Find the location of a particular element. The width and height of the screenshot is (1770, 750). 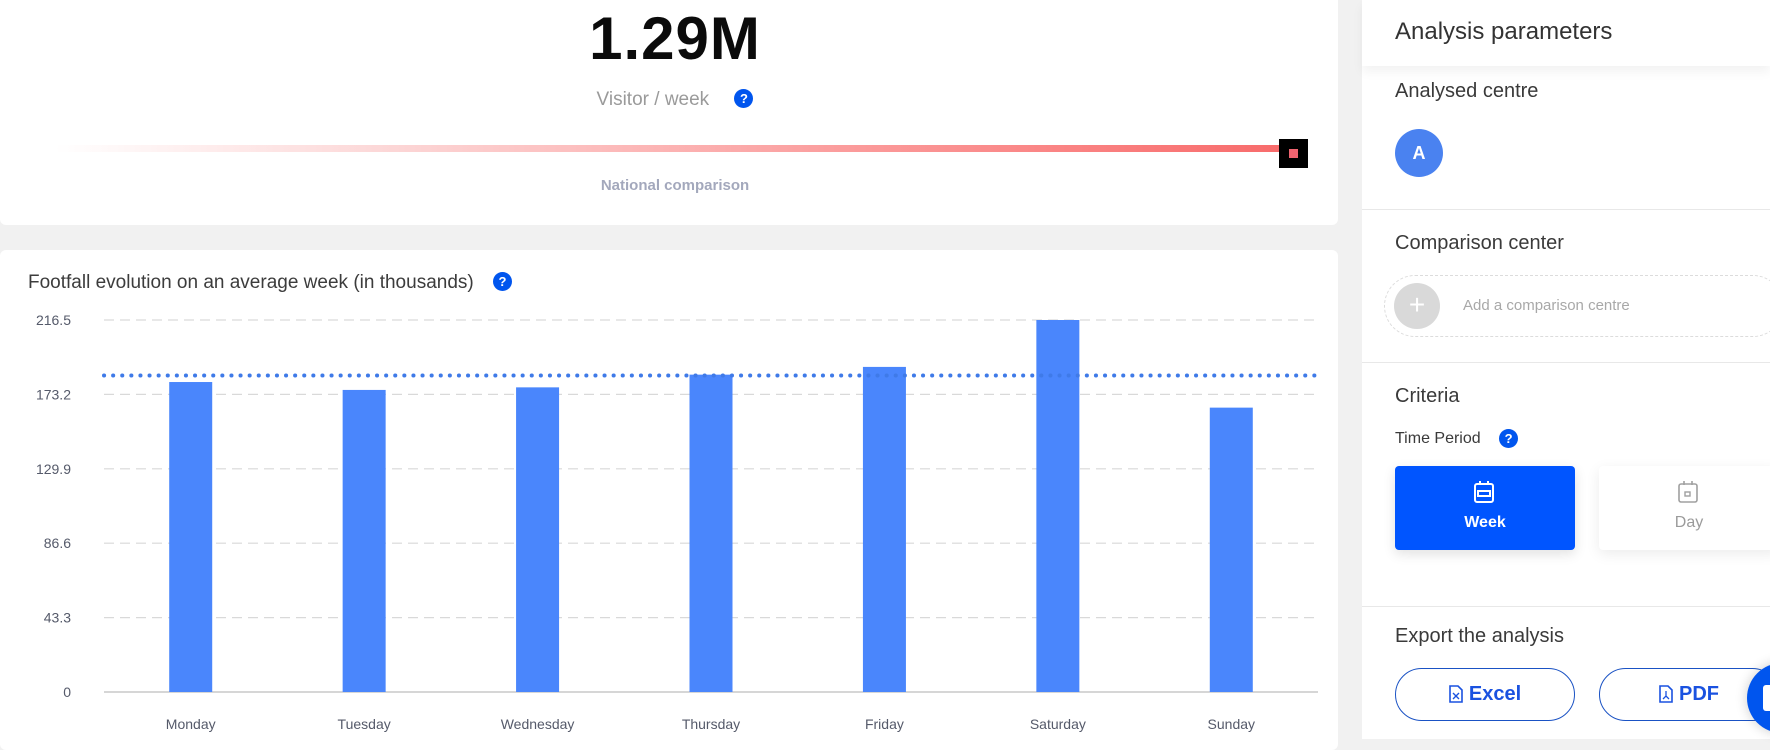

pdf-file-icon is located at coordinates (1666, 694).